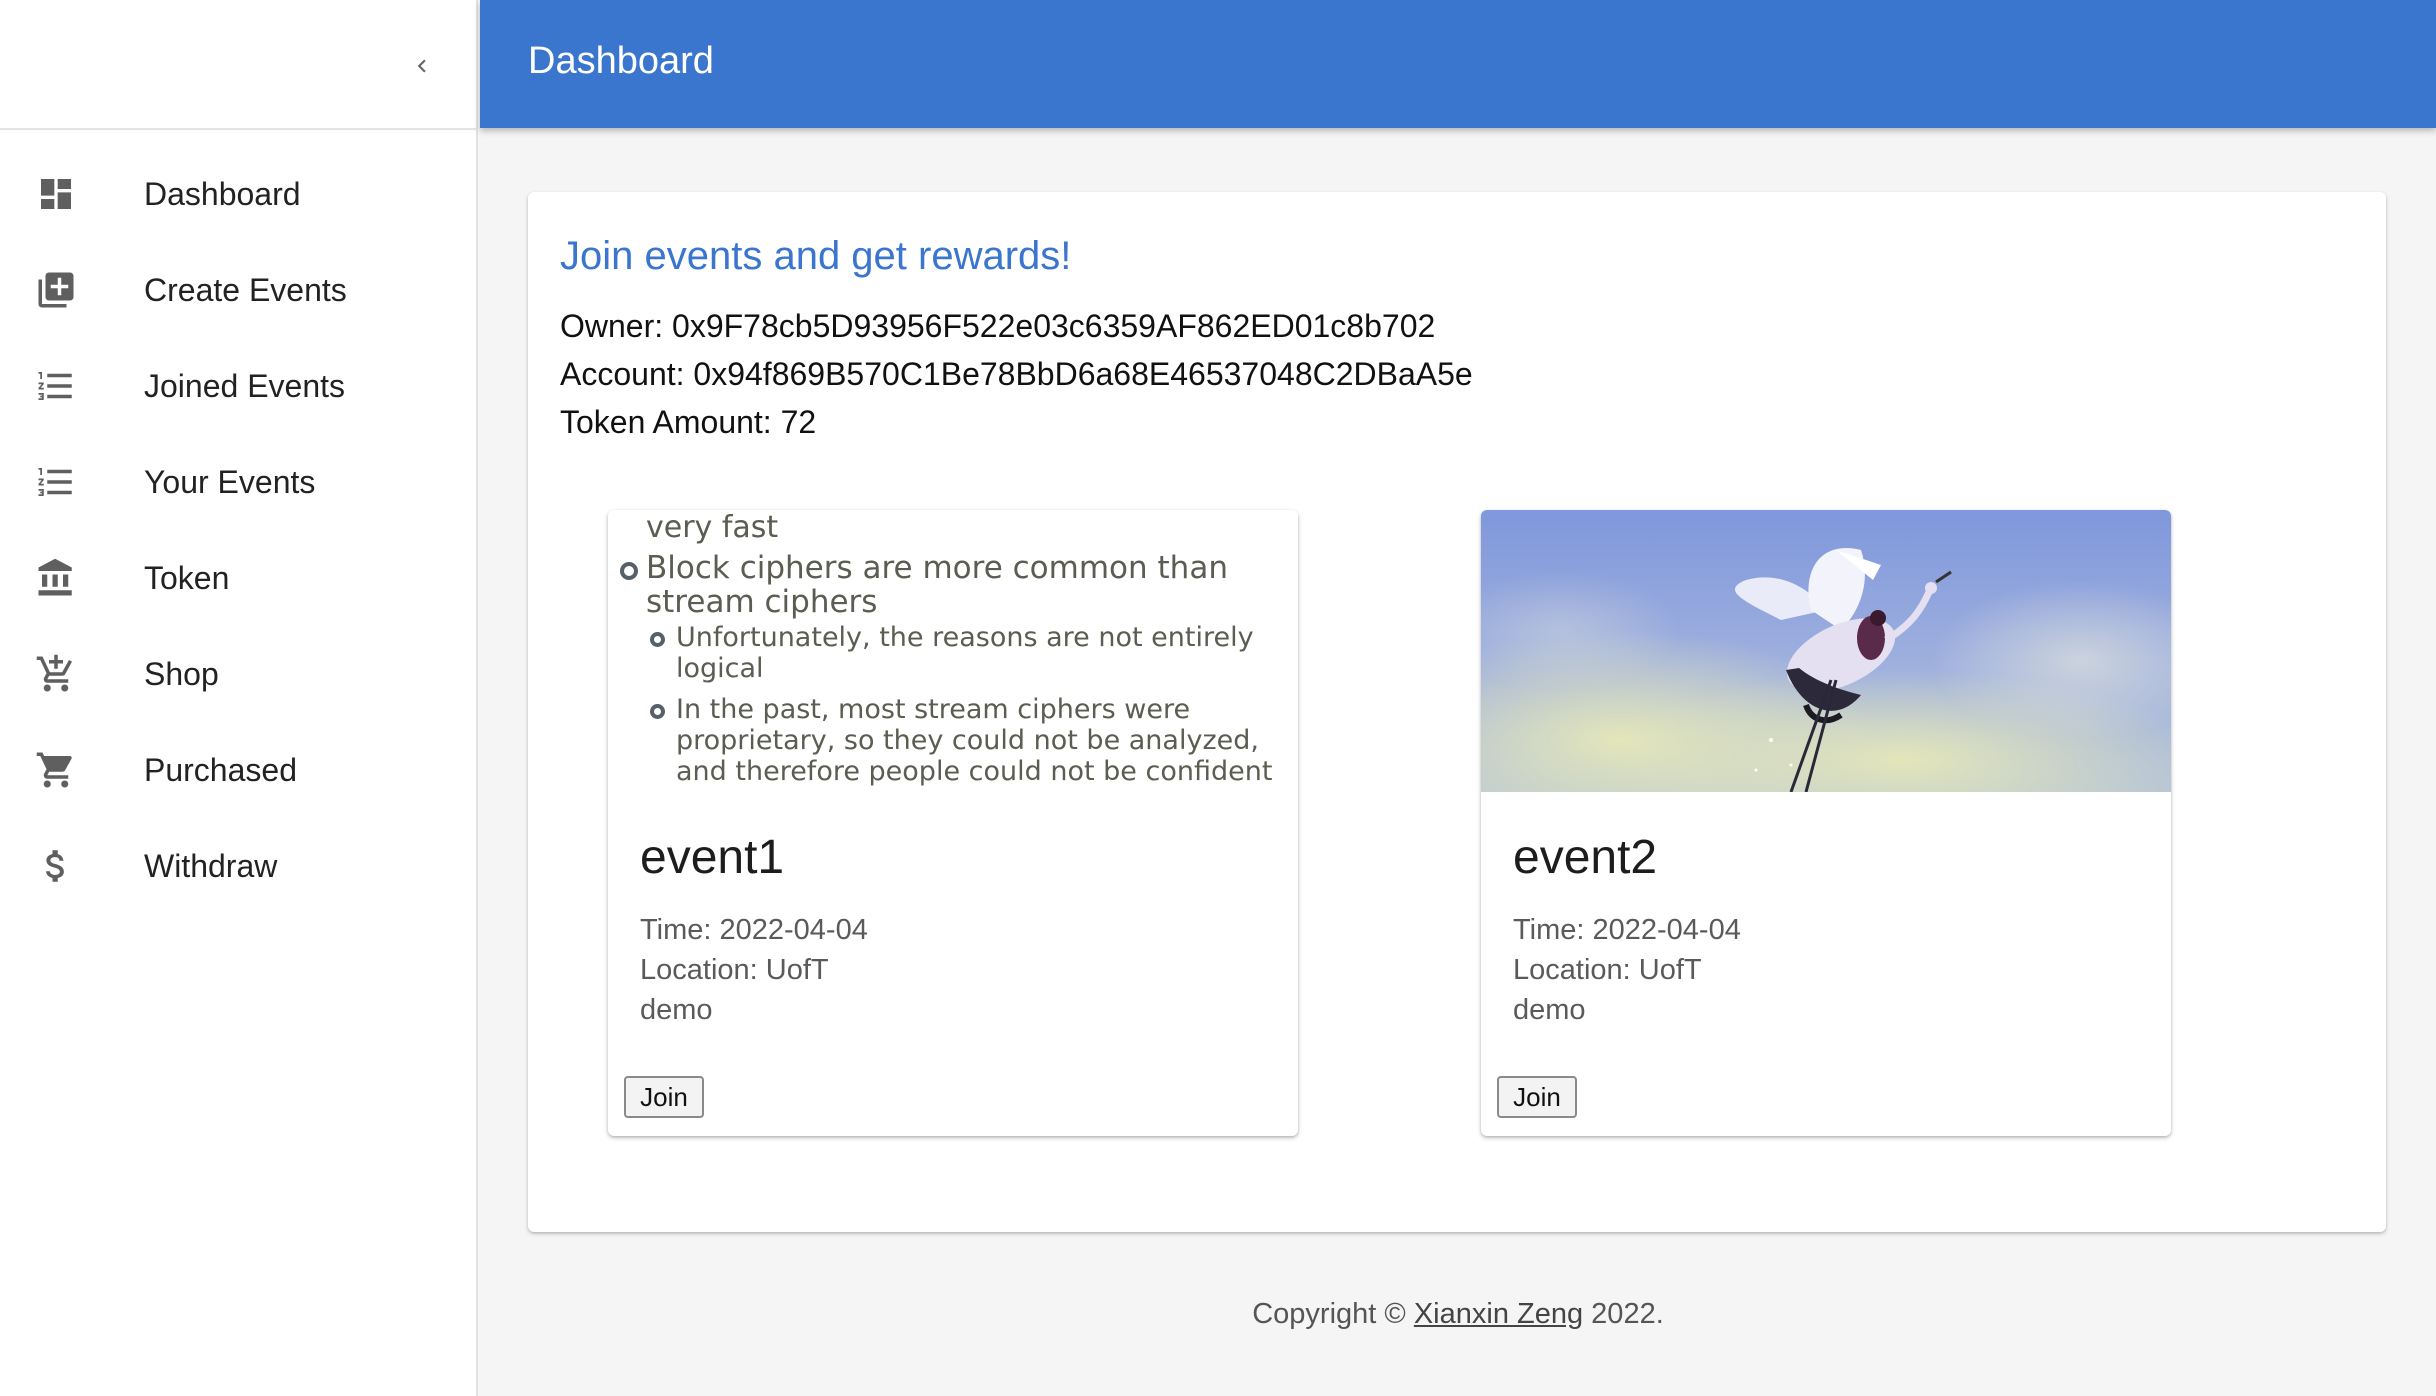  I want to click on sidebar-item-label: Token, so click(187, 577).